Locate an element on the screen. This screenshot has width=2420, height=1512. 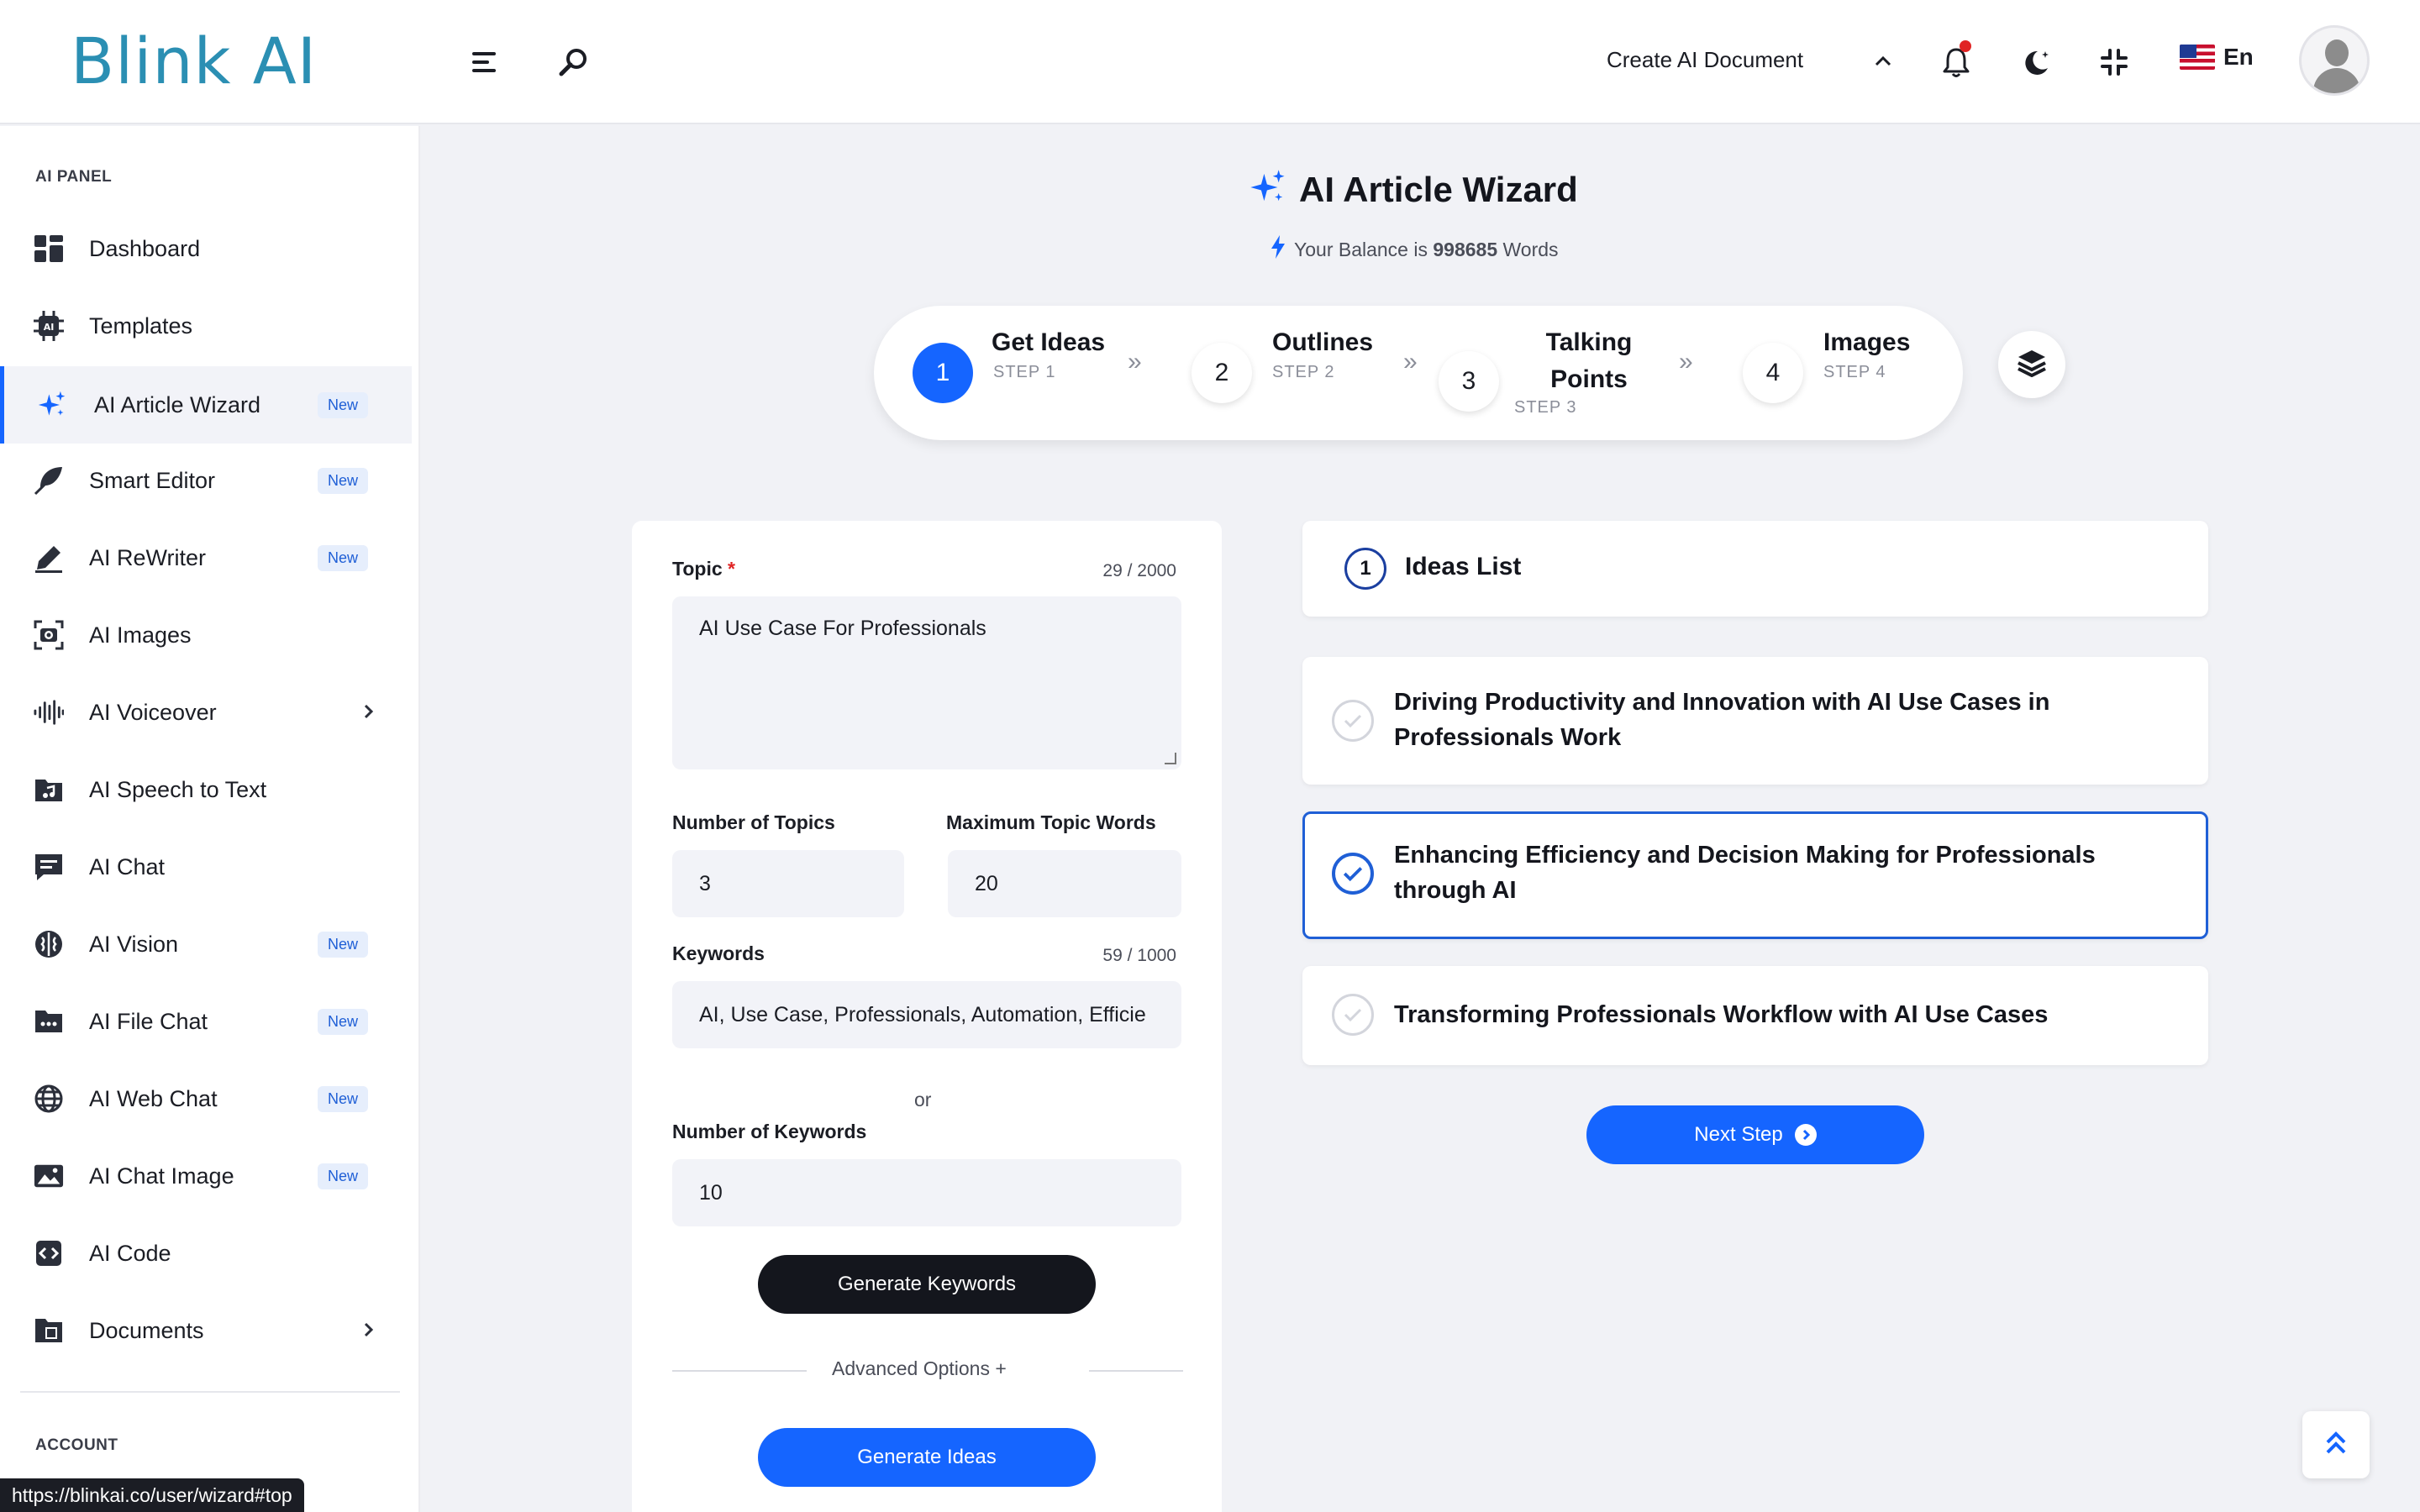
sidebar-item-smart-editor: Smart Editor New is located at coordinates (206, 480).